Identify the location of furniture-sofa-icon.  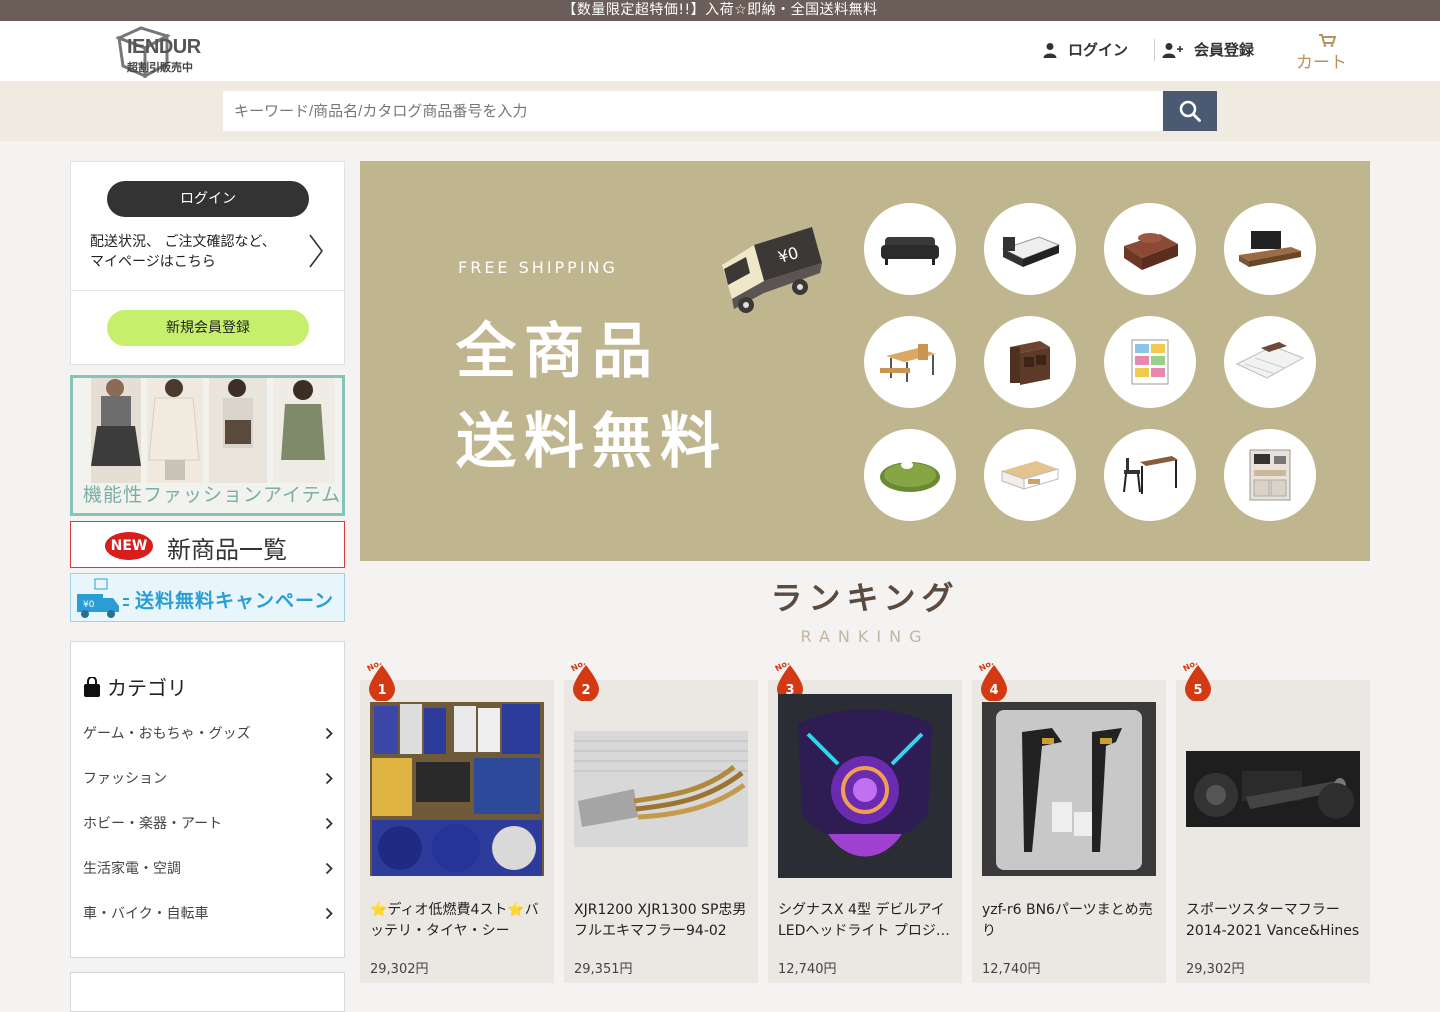
(910, 249).